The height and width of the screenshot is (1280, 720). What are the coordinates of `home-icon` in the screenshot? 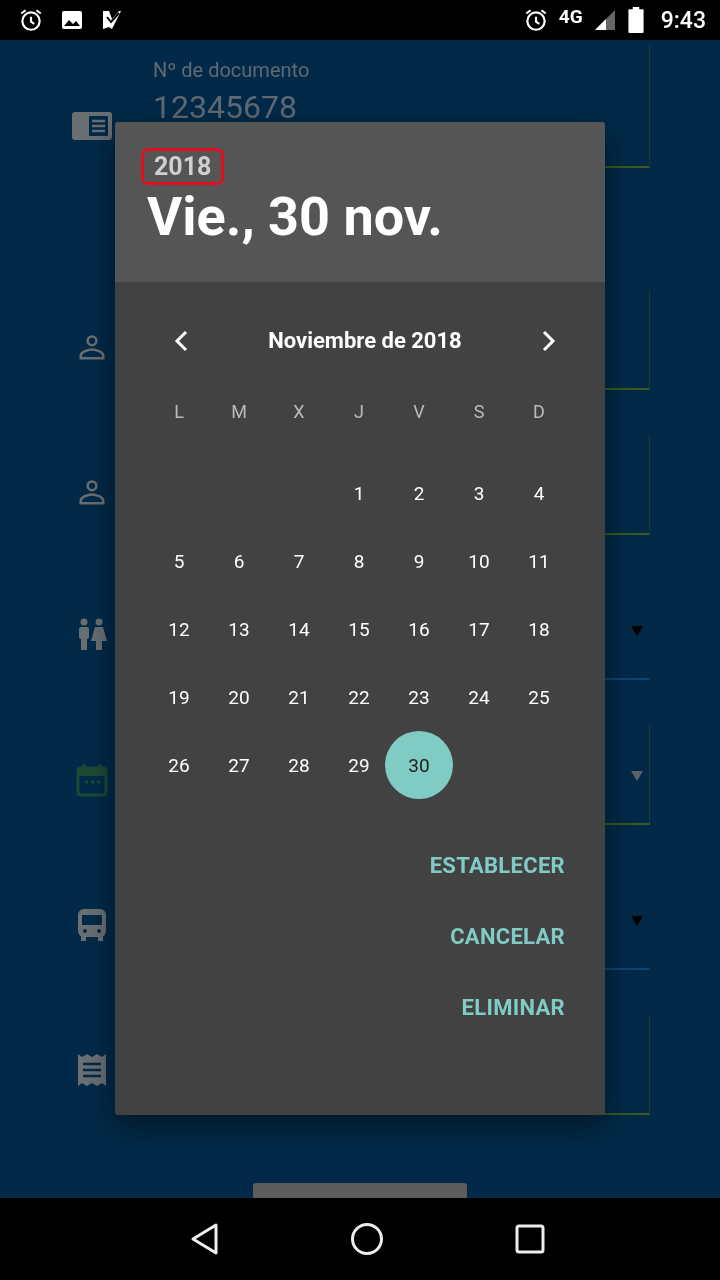 It's located at (367, 1239).